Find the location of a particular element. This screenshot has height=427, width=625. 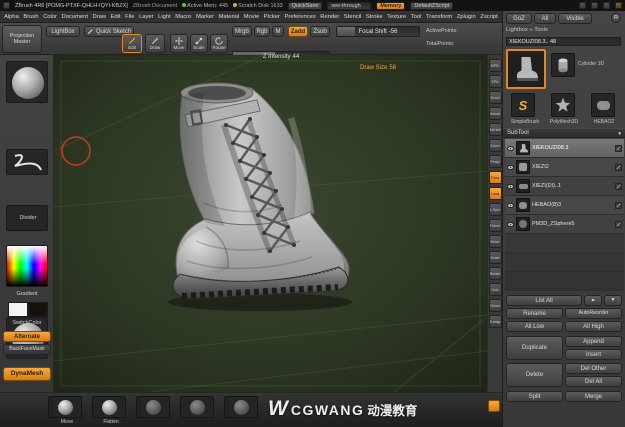

switch-color-button: SwitchColor is located at coordinates (27, 323).